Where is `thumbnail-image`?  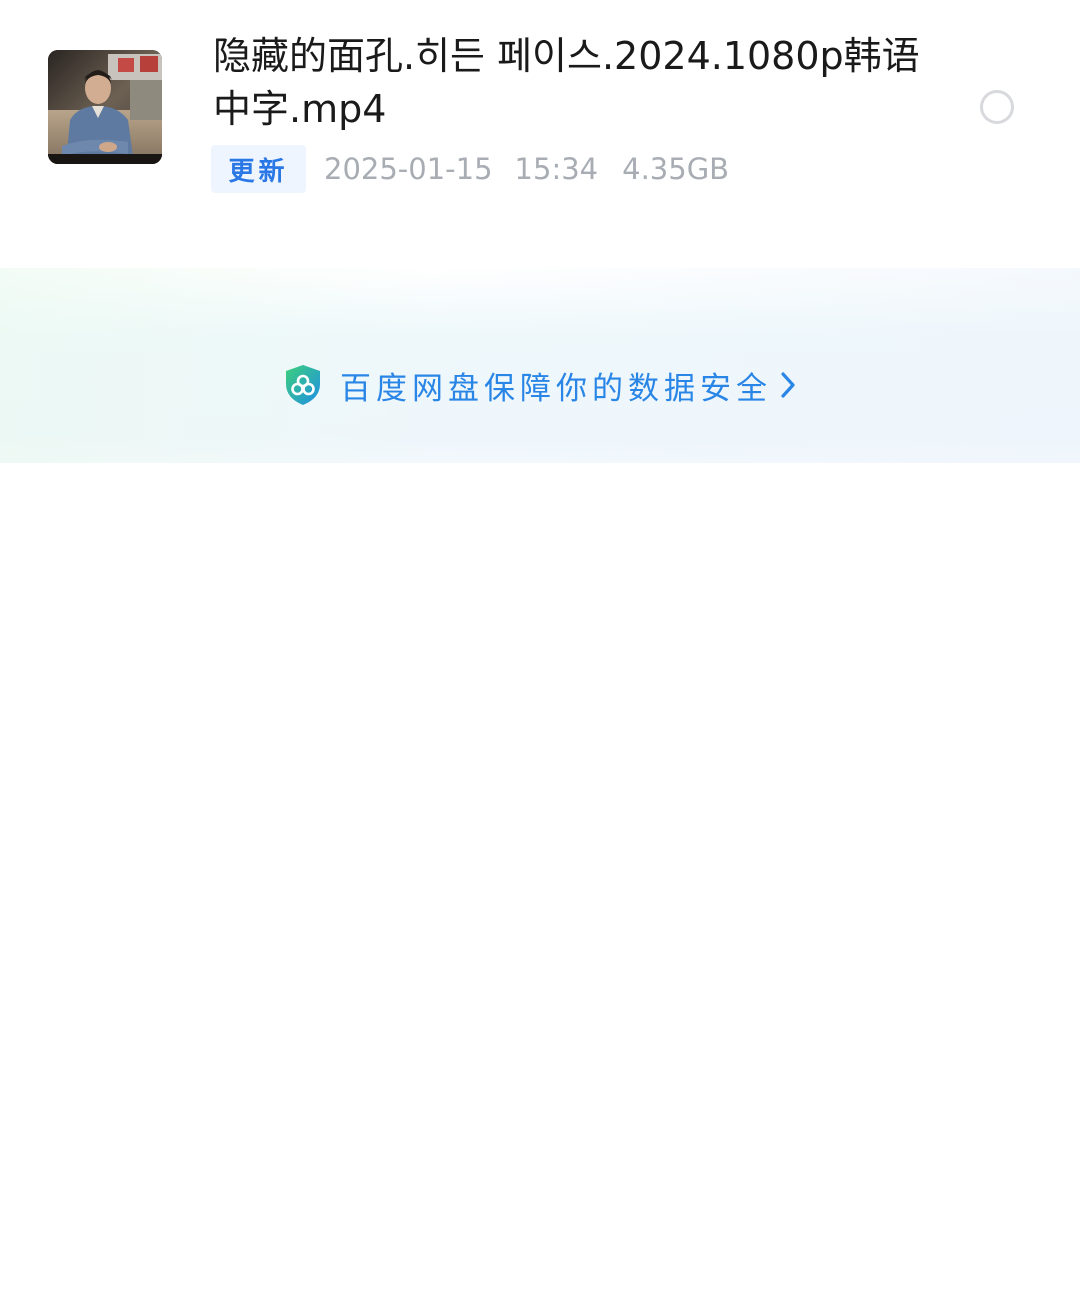 thumbnail-image is located at coordinates (105, 107).